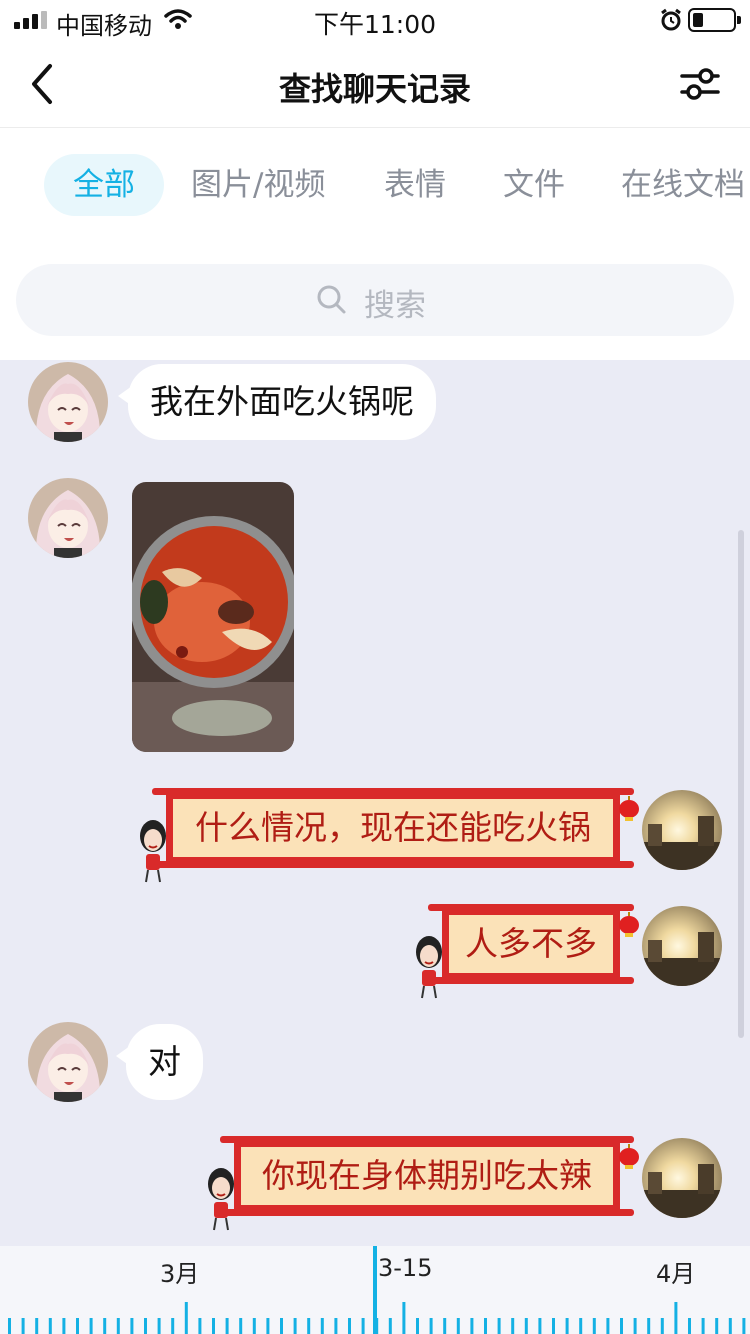 The image size is (750, 1334). What do you see at coordinates (427, 1175) in the screenshot?
I see `message-text: 你现在身体期别吃太辣` at bounding box center [427, 1175].